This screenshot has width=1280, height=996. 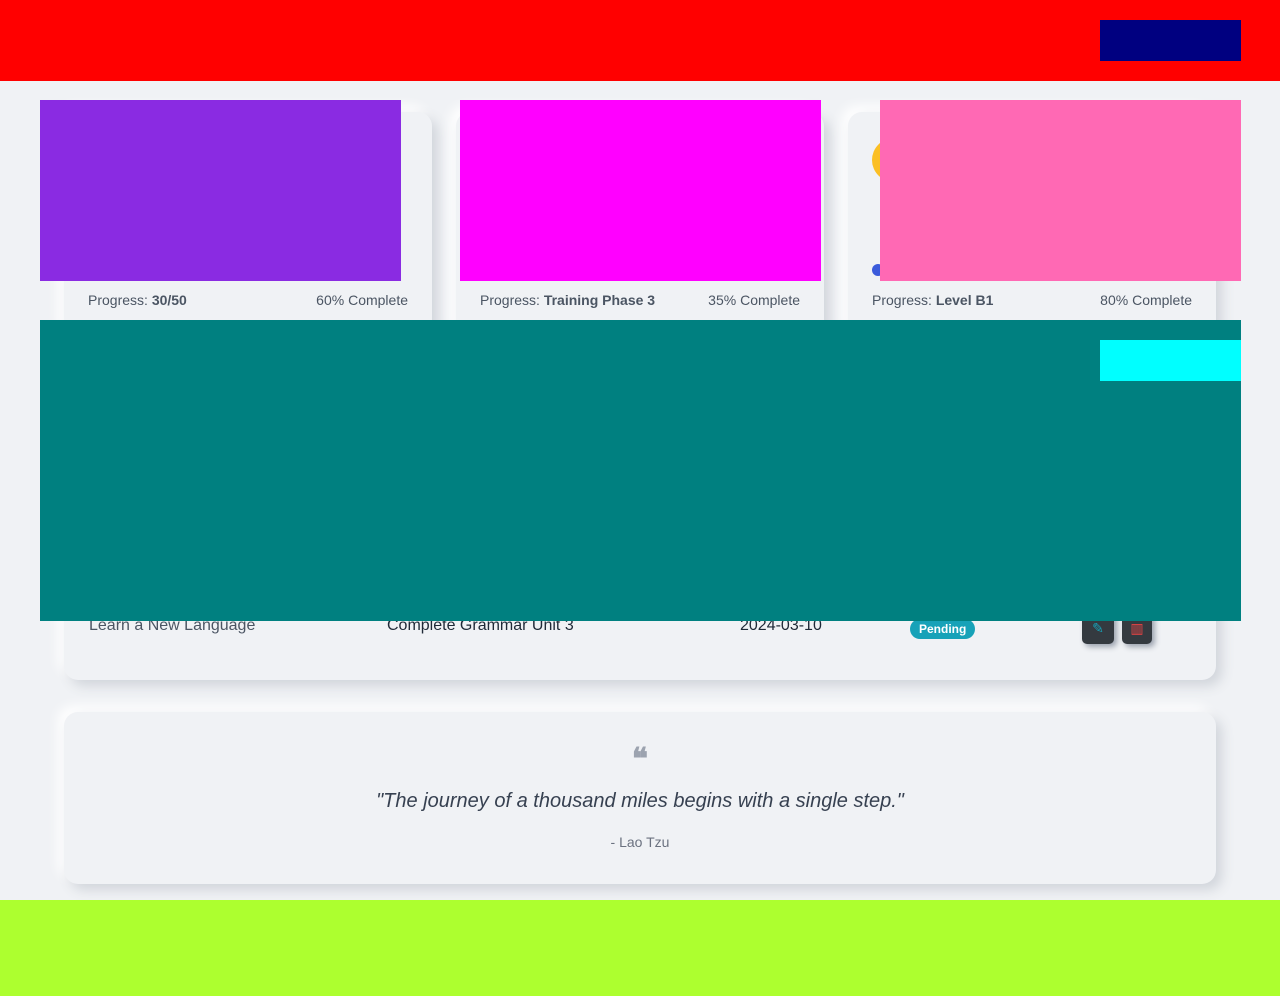 What do you see at coordinates (640, 40) in the screenshot?
I see `header-bar` at bounding box center [640, 40].